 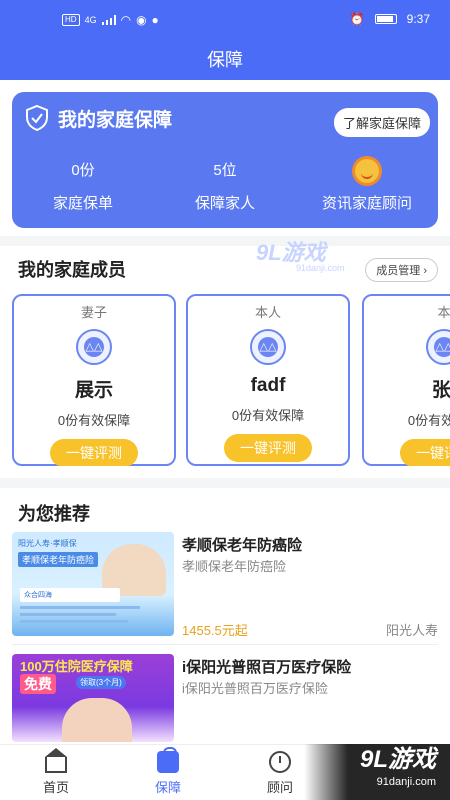 I want to click on signal-bars-icon, so click(x=108, y=20).